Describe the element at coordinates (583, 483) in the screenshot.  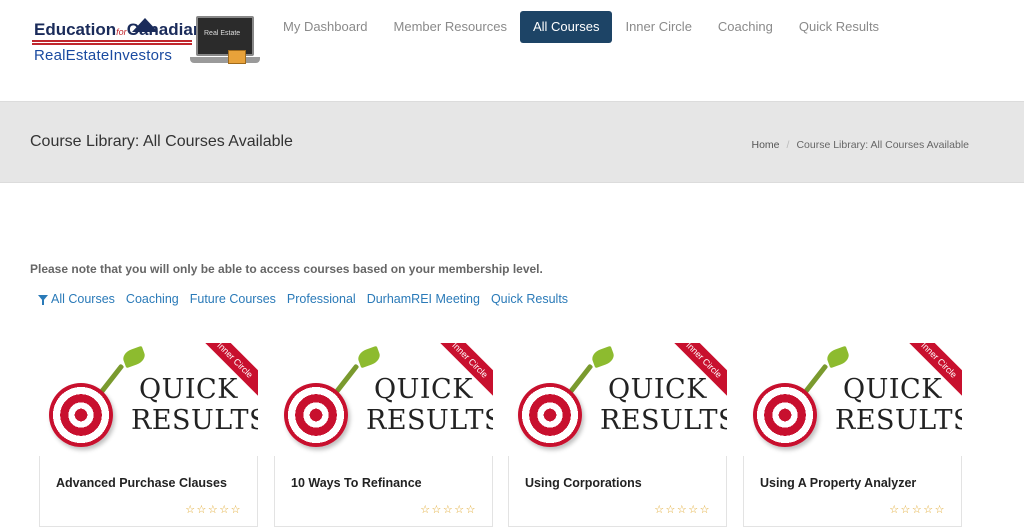
I see `course-title: Using Corporations` at that location.